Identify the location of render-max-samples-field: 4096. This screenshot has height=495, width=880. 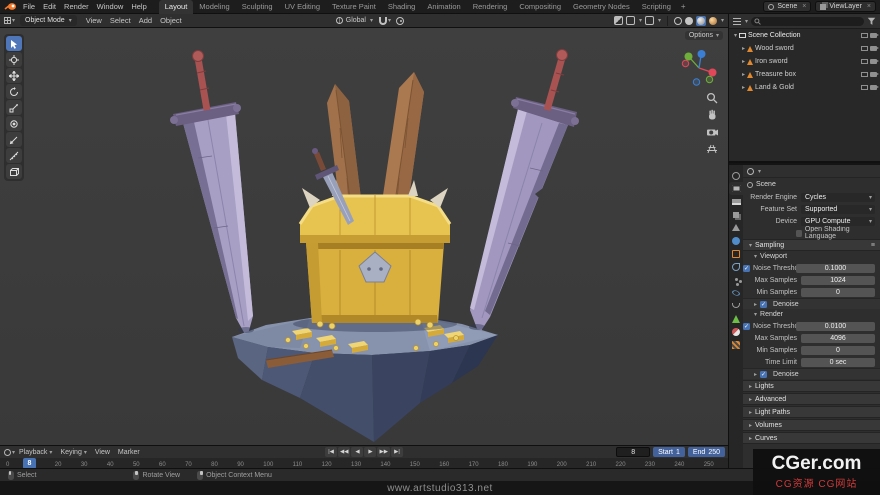
(838, 338).